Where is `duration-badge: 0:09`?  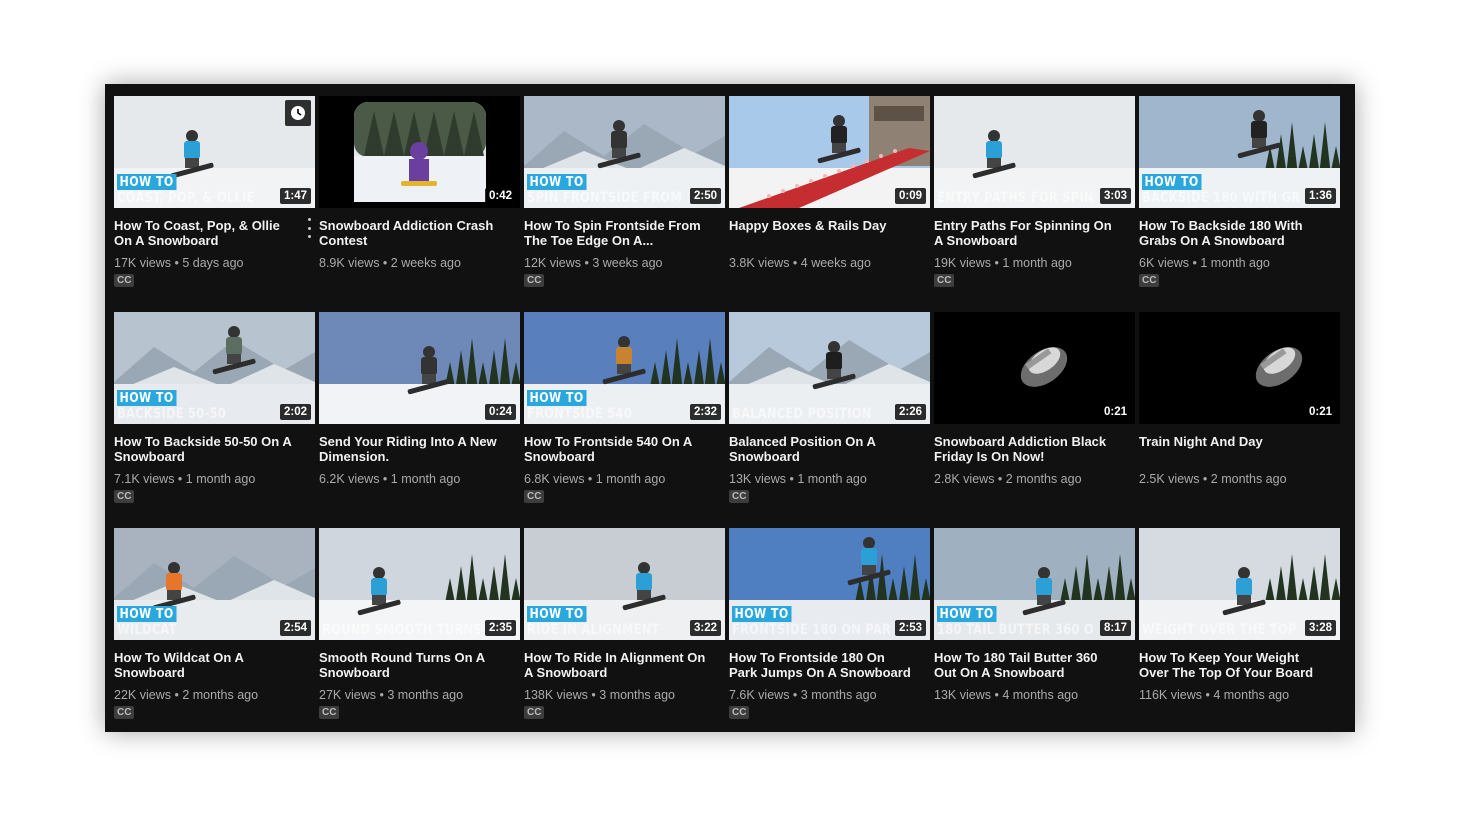 duration-badge: 0:09 is located at coordinates (910, 196).